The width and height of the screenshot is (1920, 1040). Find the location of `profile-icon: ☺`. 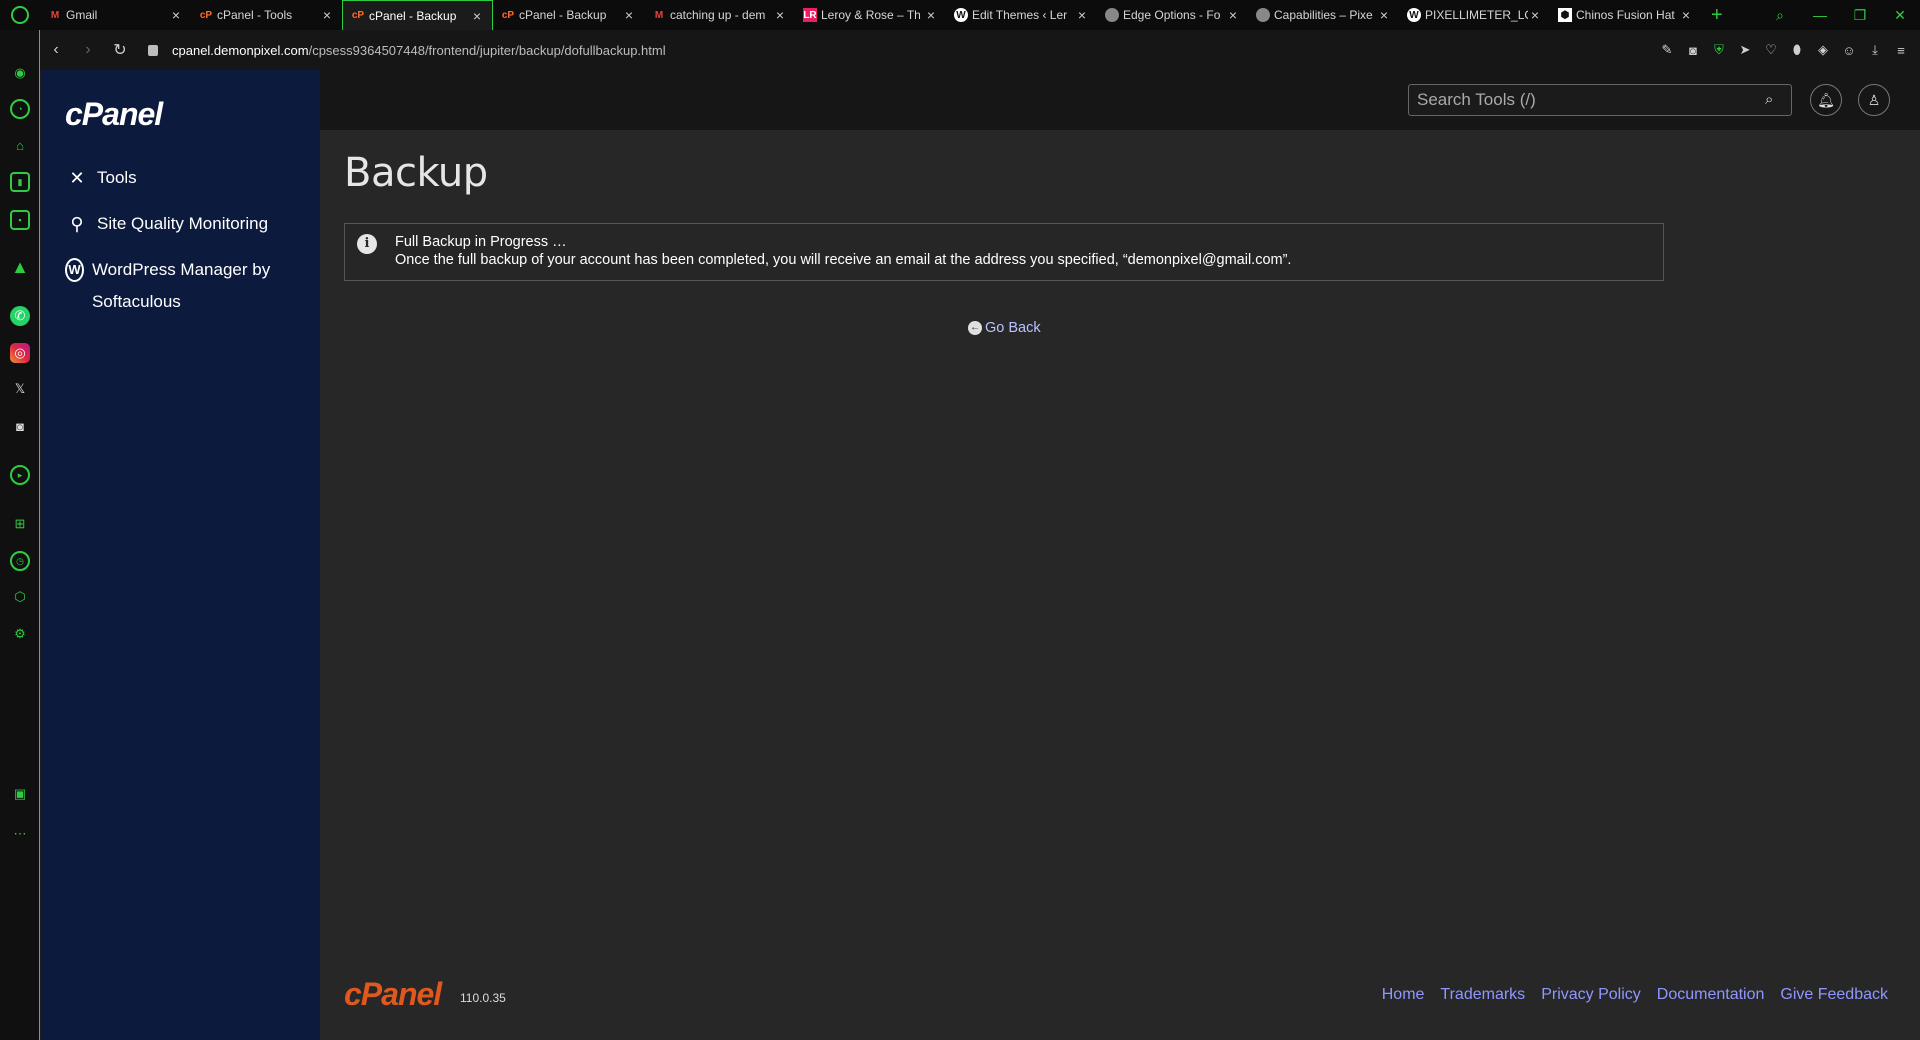

profile-icon: ☺ is located at coordinates (1849, 50).